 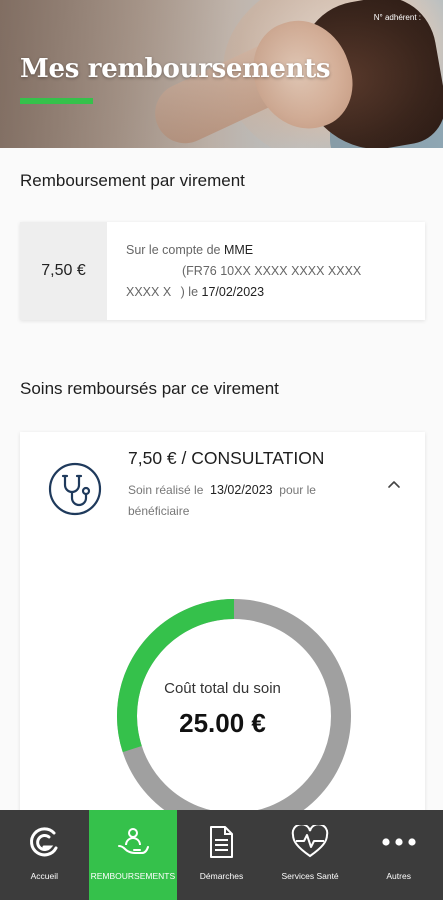 What do you see at coordinates (310, 841) in the screenshot?
I see `heartbeat-icon` at bounding box center [310, 841].